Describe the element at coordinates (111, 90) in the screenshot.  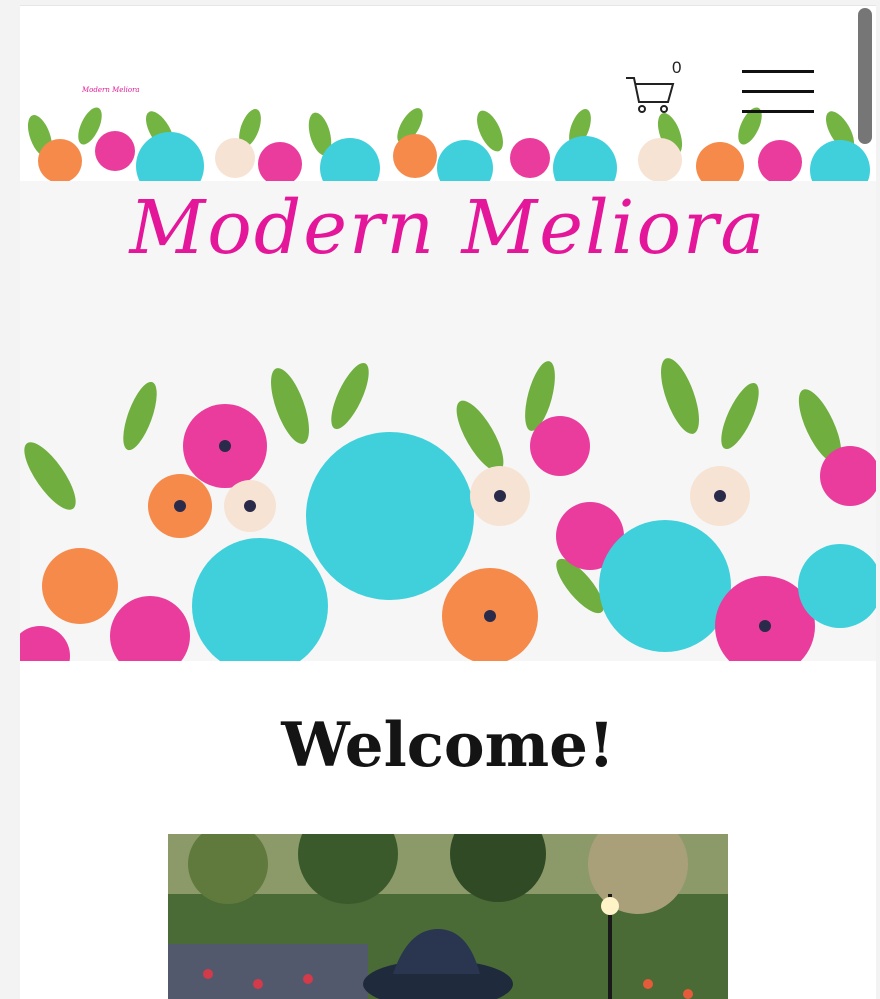
I see `header-logo: Modern Meliora` at that location.